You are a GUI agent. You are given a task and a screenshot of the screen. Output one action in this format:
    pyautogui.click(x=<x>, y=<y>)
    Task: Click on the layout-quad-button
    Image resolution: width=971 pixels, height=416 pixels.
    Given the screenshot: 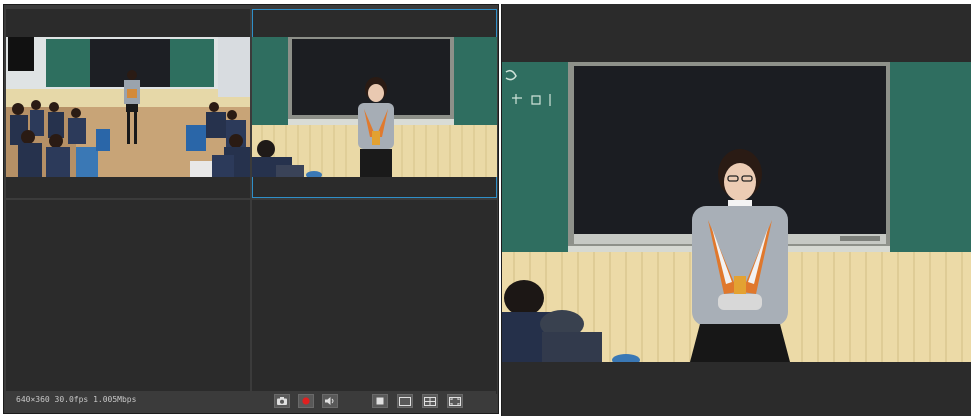 What is the action you would take?
    pyautogui.click(x=430, y=401)
    